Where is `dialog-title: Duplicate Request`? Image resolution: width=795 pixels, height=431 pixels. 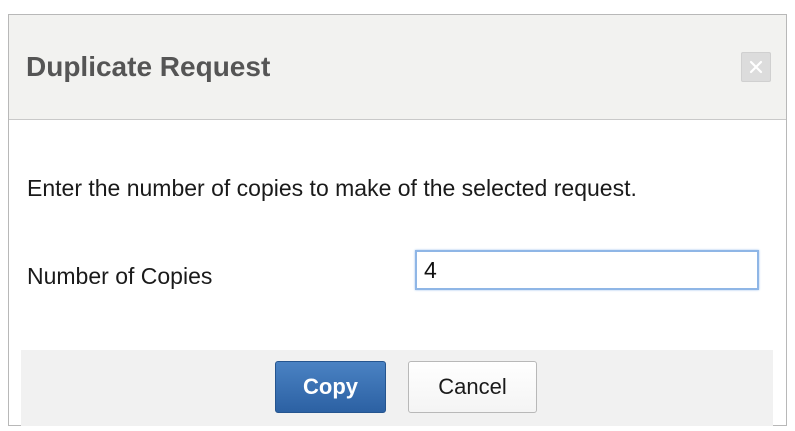 dialog-title: Duplicate Request is located at coordinates (148, 66).